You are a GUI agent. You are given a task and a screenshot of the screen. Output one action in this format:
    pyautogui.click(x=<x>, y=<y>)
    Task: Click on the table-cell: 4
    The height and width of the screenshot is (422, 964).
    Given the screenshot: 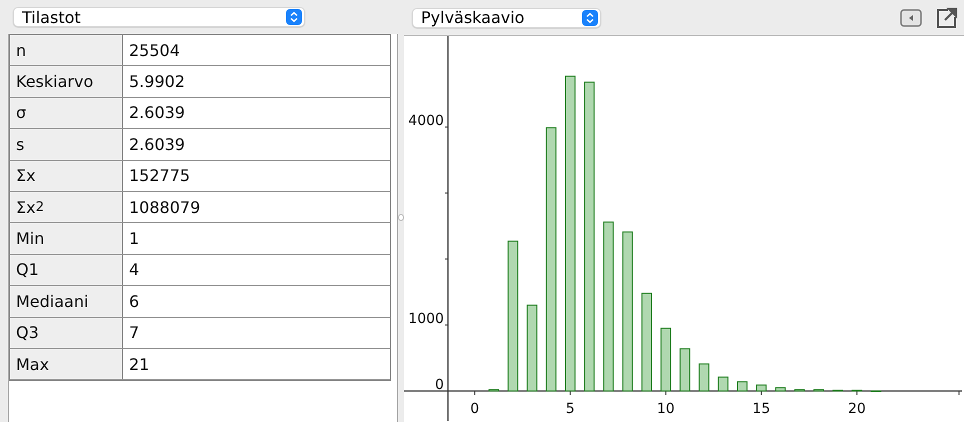 What is the action you would take?
    pyautogui.click(x=256, y=270)
    